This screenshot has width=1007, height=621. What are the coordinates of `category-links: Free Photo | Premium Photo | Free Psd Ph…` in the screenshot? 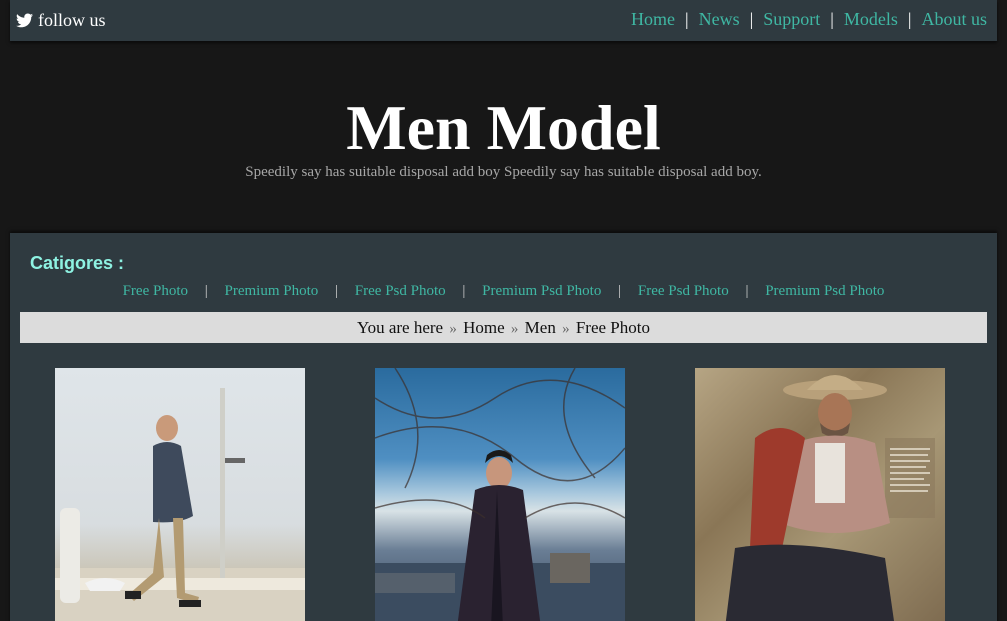 It's located at (503, 291).